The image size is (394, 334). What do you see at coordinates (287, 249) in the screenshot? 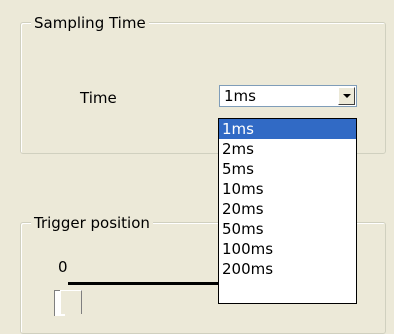
I see `dropdown-option: 100ms` at bounding box center [287, 249].